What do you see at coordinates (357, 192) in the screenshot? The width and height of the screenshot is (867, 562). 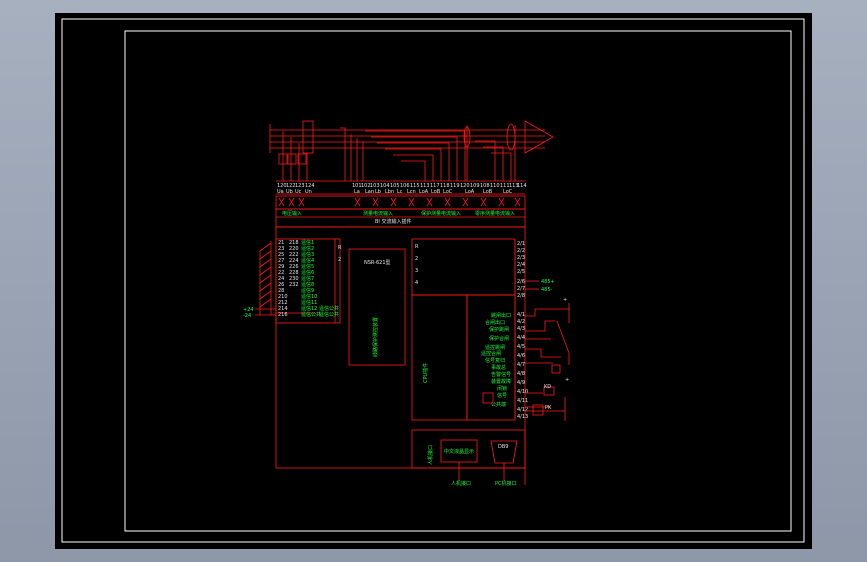 I see `terminal-sublabel: La` at bounding box center [357, 192].